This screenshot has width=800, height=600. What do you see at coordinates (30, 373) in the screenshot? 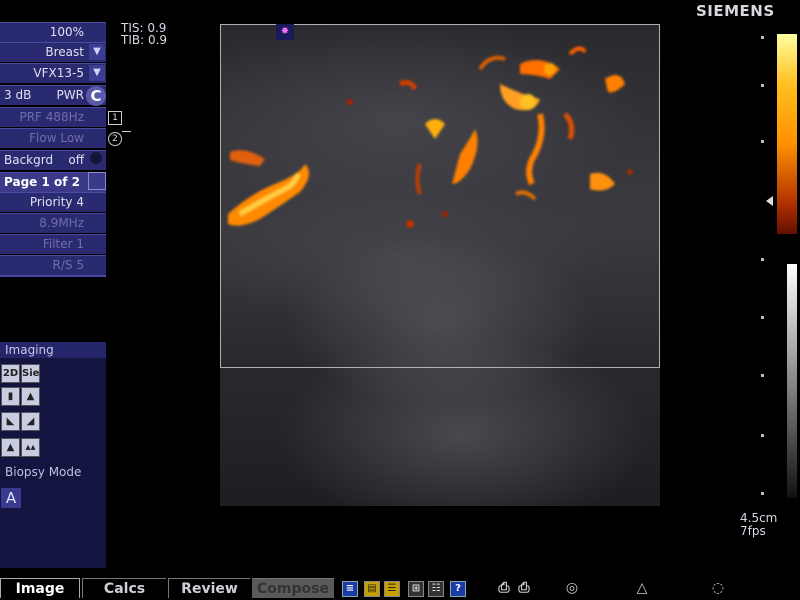
I see `siescape-button: Sie` at bounding box center [30, 373].